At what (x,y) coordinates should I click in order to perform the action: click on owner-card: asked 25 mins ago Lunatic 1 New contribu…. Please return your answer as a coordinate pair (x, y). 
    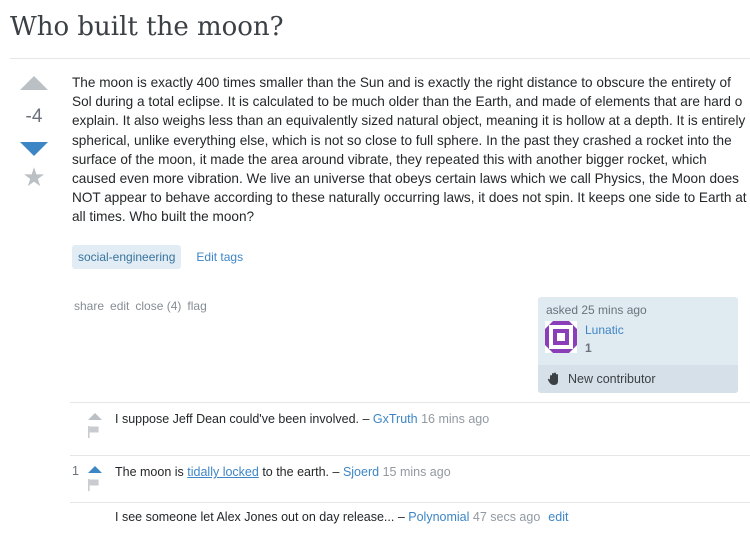
    Looking at the image, I should click on (638, 345).